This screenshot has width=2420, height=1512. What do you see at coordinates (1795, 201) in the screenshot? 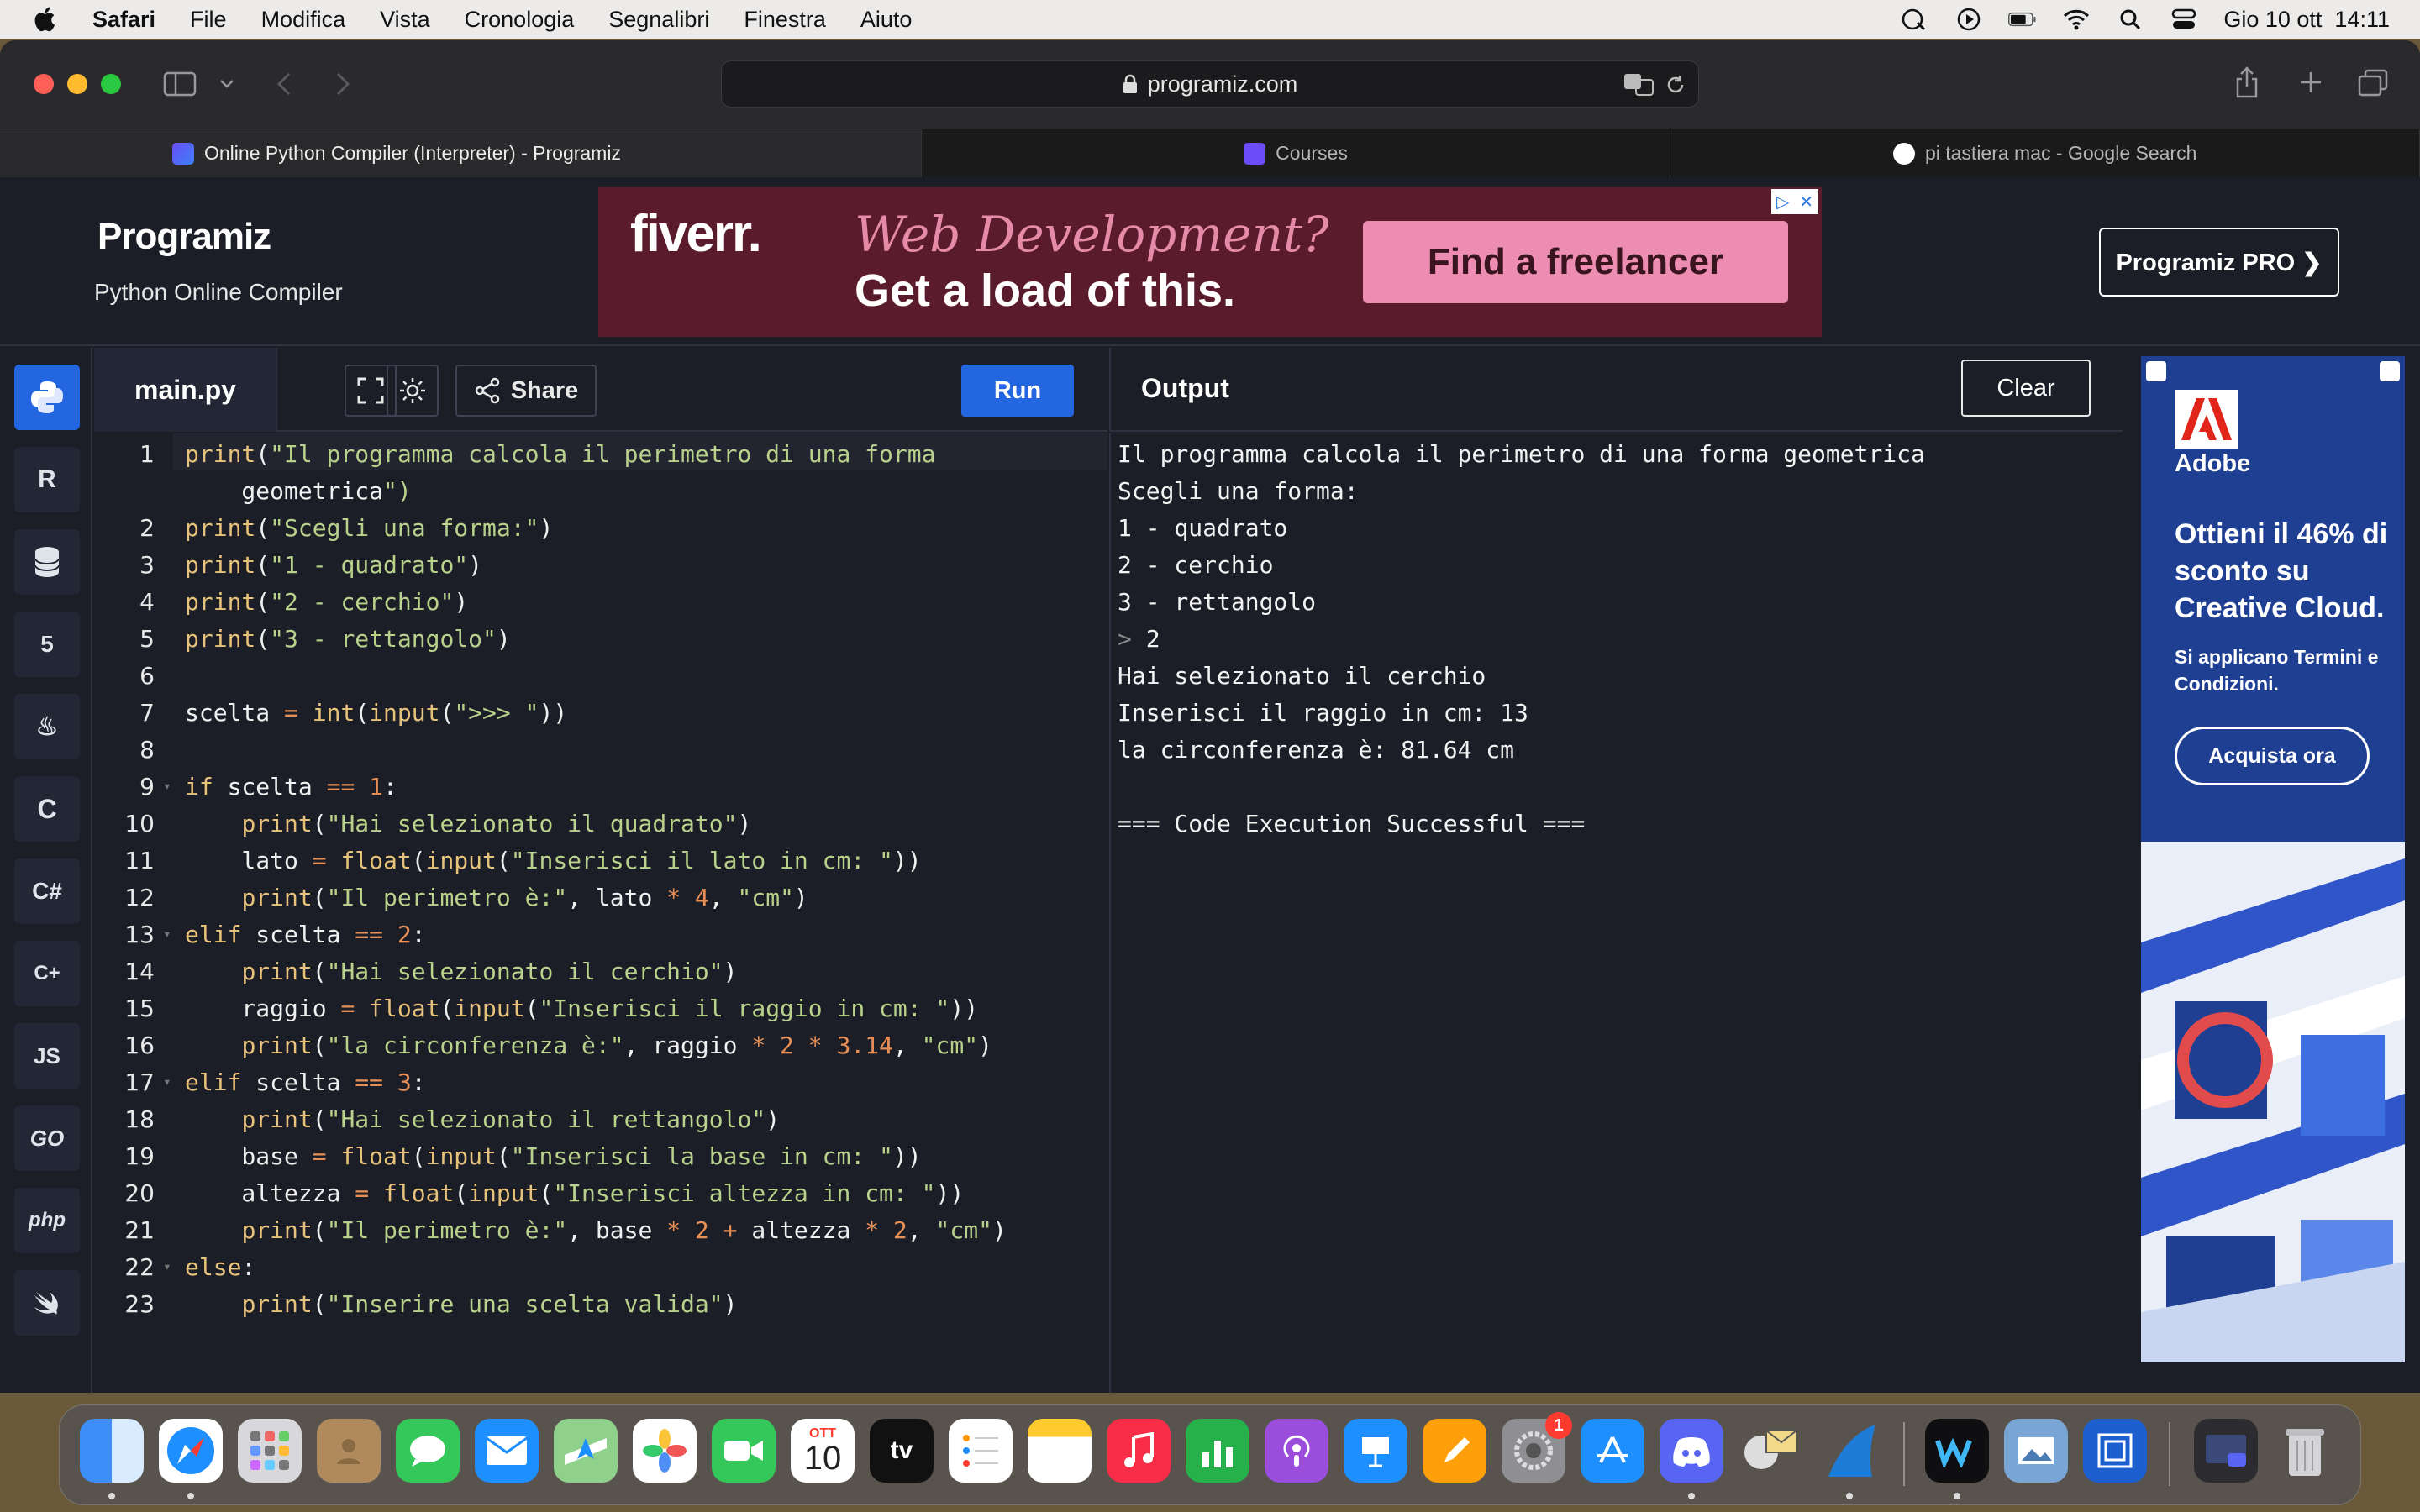
I see `ad-close-icon: ▷ ✕` at bounding box center [1795, 201].